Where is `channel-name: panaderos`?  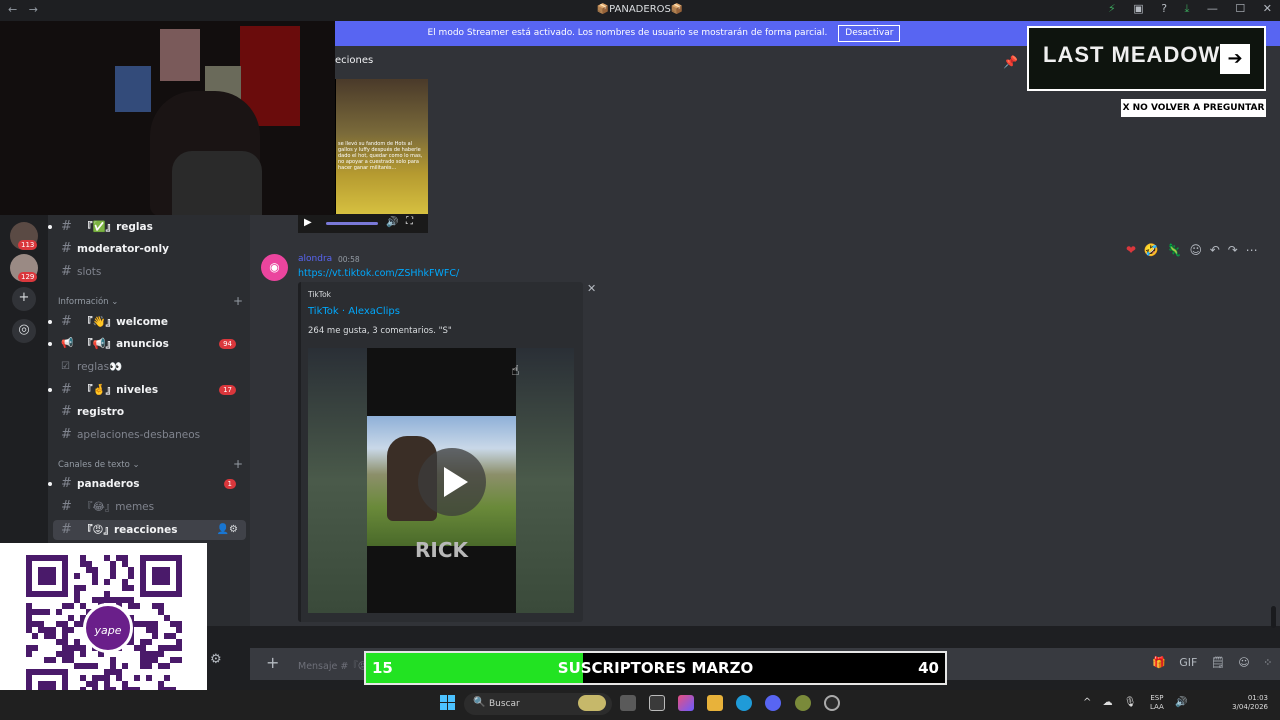 channel-name: panaderos is located at coordinates (108, 484).